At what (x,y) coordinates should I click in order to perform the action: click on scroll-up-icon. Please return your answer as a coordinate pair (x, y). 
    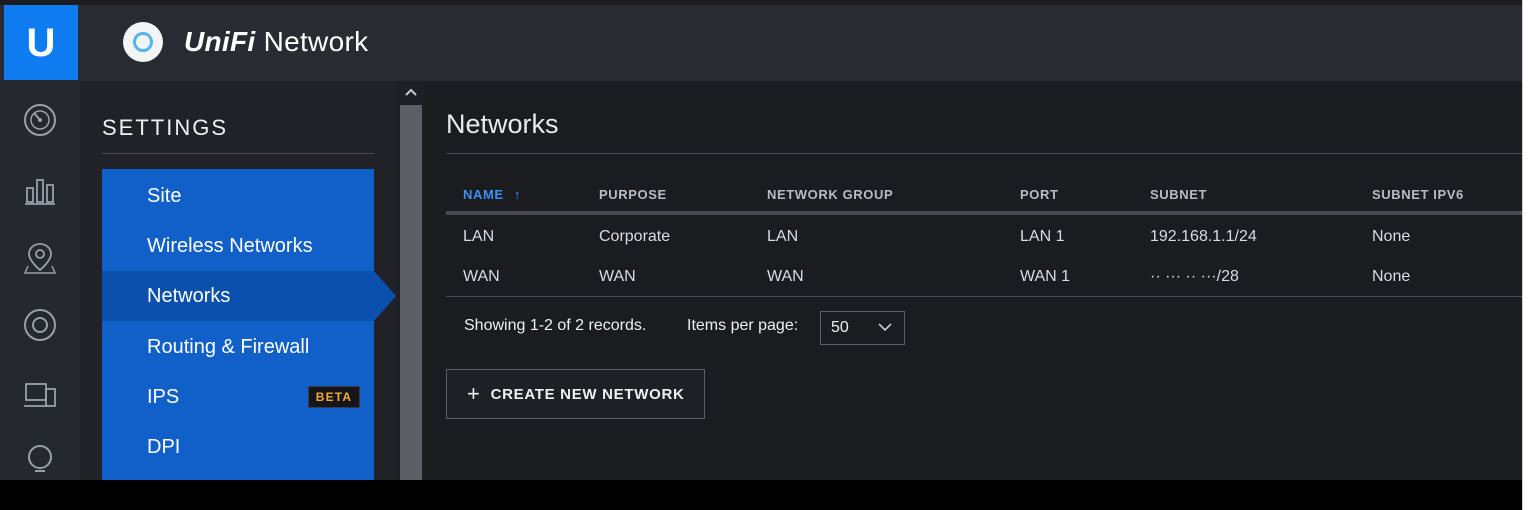
    Looking at the image, I should click on (411, 92).